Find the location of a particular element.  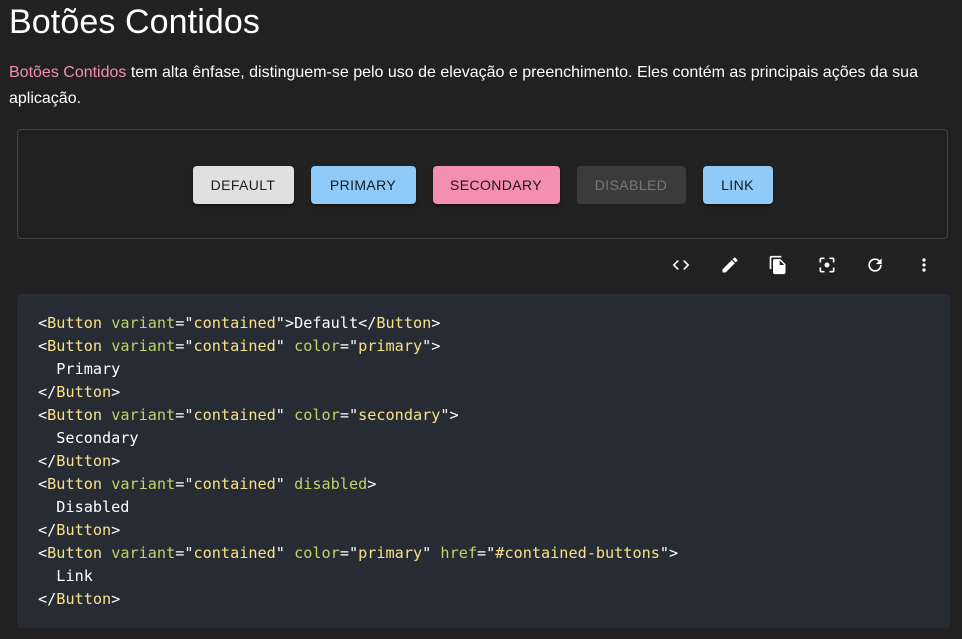

more-icon is located at coordinates (924, 265).